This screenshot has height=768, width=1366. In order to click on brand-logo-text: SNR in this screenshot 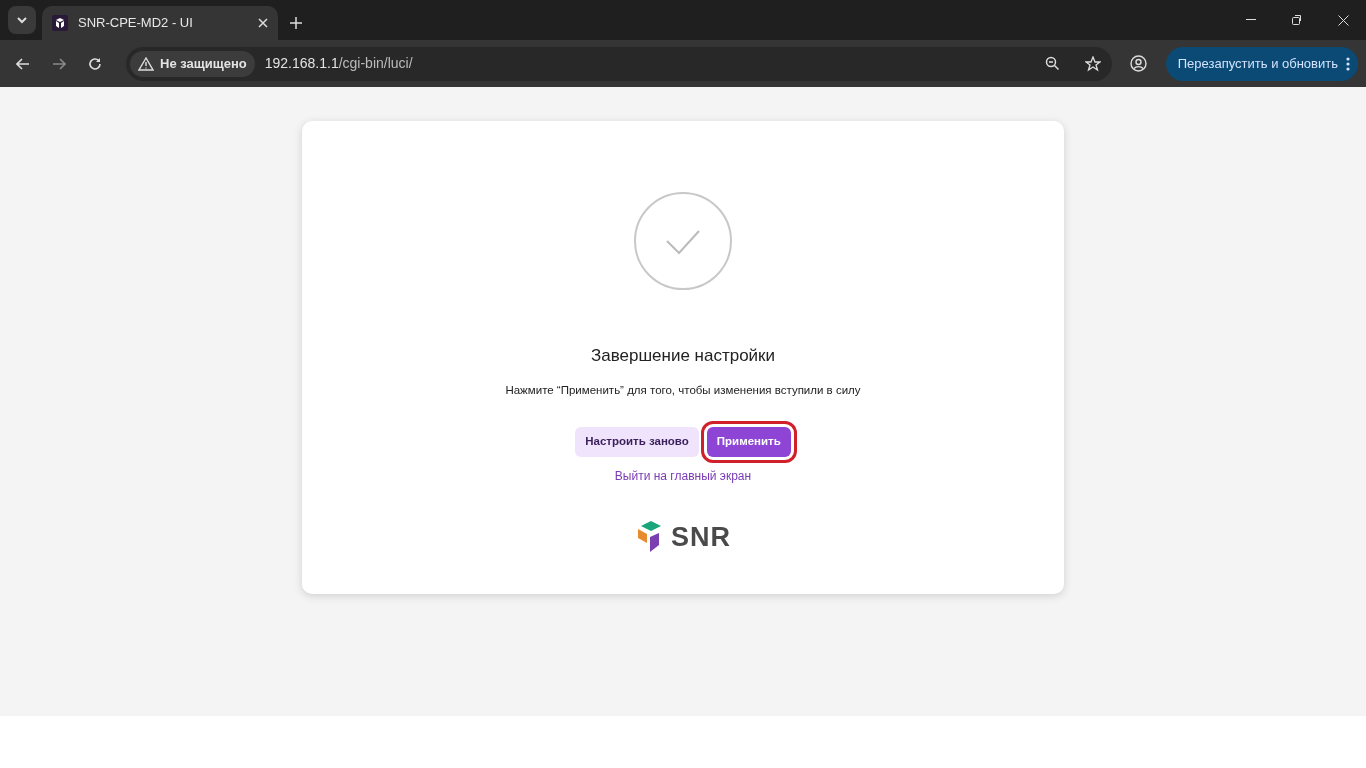, I will do `click(701, 537)`.